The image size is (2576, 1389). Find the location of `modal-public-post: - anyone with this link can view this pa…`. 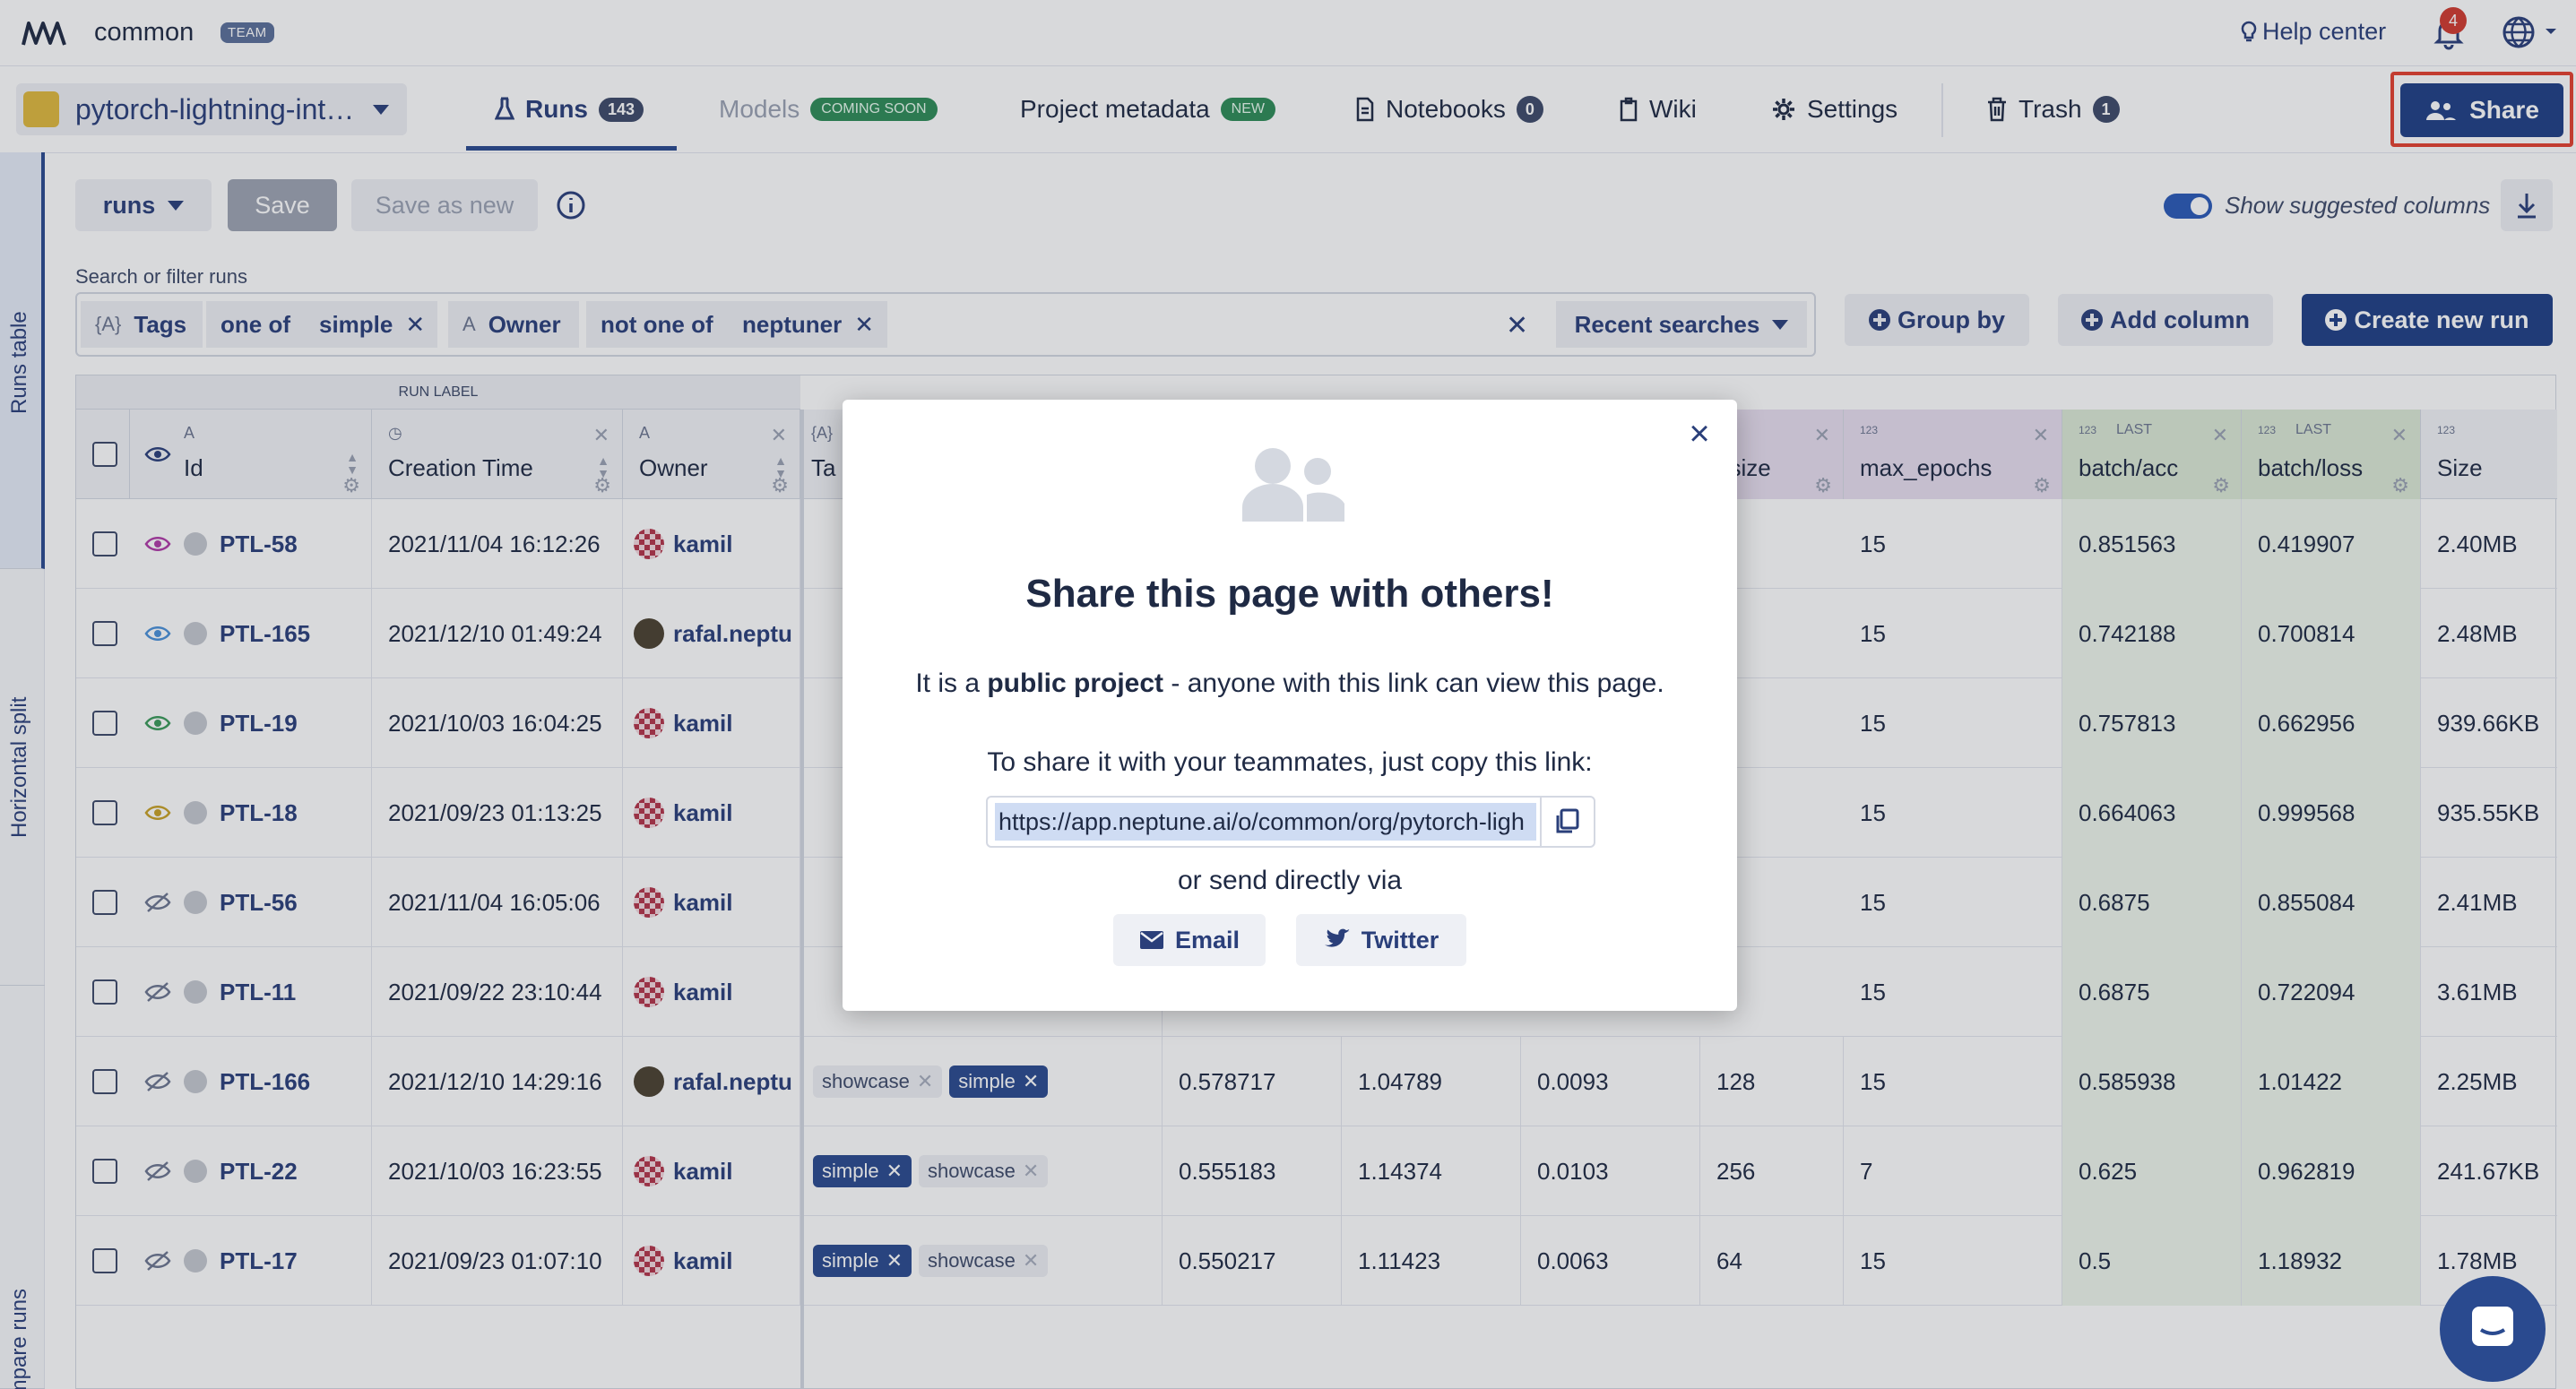

modal-public-post: - anyone with this link can view this pa… is located at coordinates (1413, 683).